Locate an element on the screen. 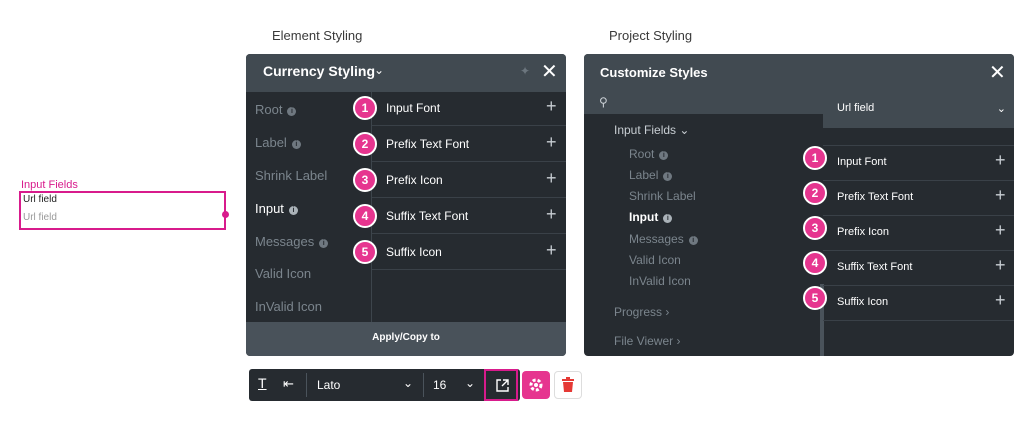 The height and width of the screenshot is (423, 1024). nav-item-label: Label i is located at coordinates (278, 142).